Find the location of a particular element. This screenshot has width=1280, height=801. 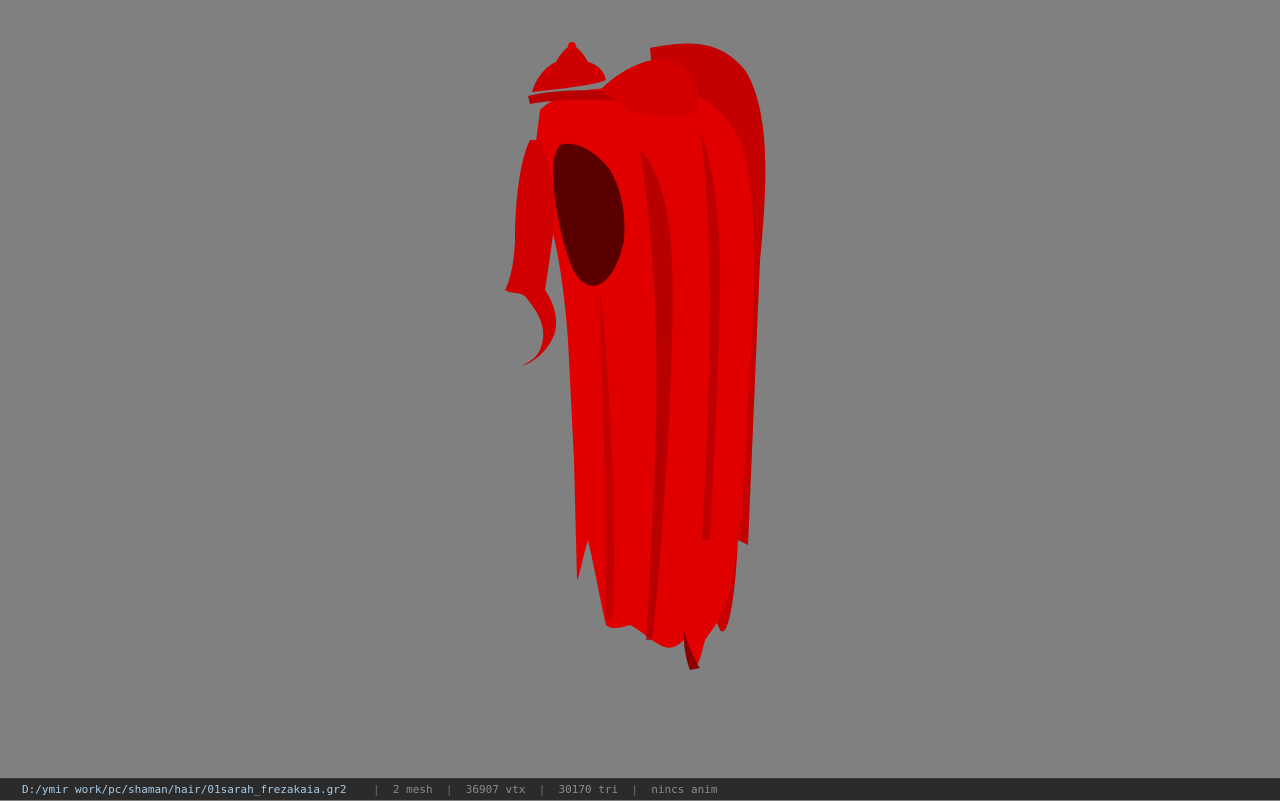

vertex-count: 36907 vtx is located at coordinates (495, 789).